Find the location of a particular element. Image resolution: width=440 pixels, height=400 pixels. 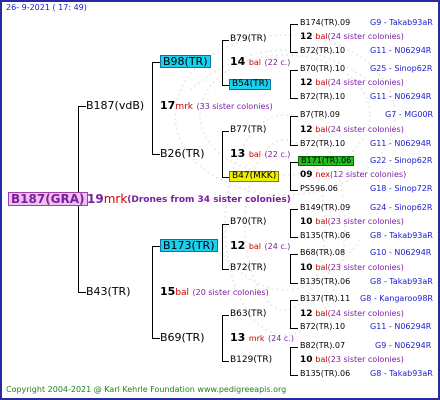

g1-queen-id: B187(vdB) is located at coordinates (115, 105).